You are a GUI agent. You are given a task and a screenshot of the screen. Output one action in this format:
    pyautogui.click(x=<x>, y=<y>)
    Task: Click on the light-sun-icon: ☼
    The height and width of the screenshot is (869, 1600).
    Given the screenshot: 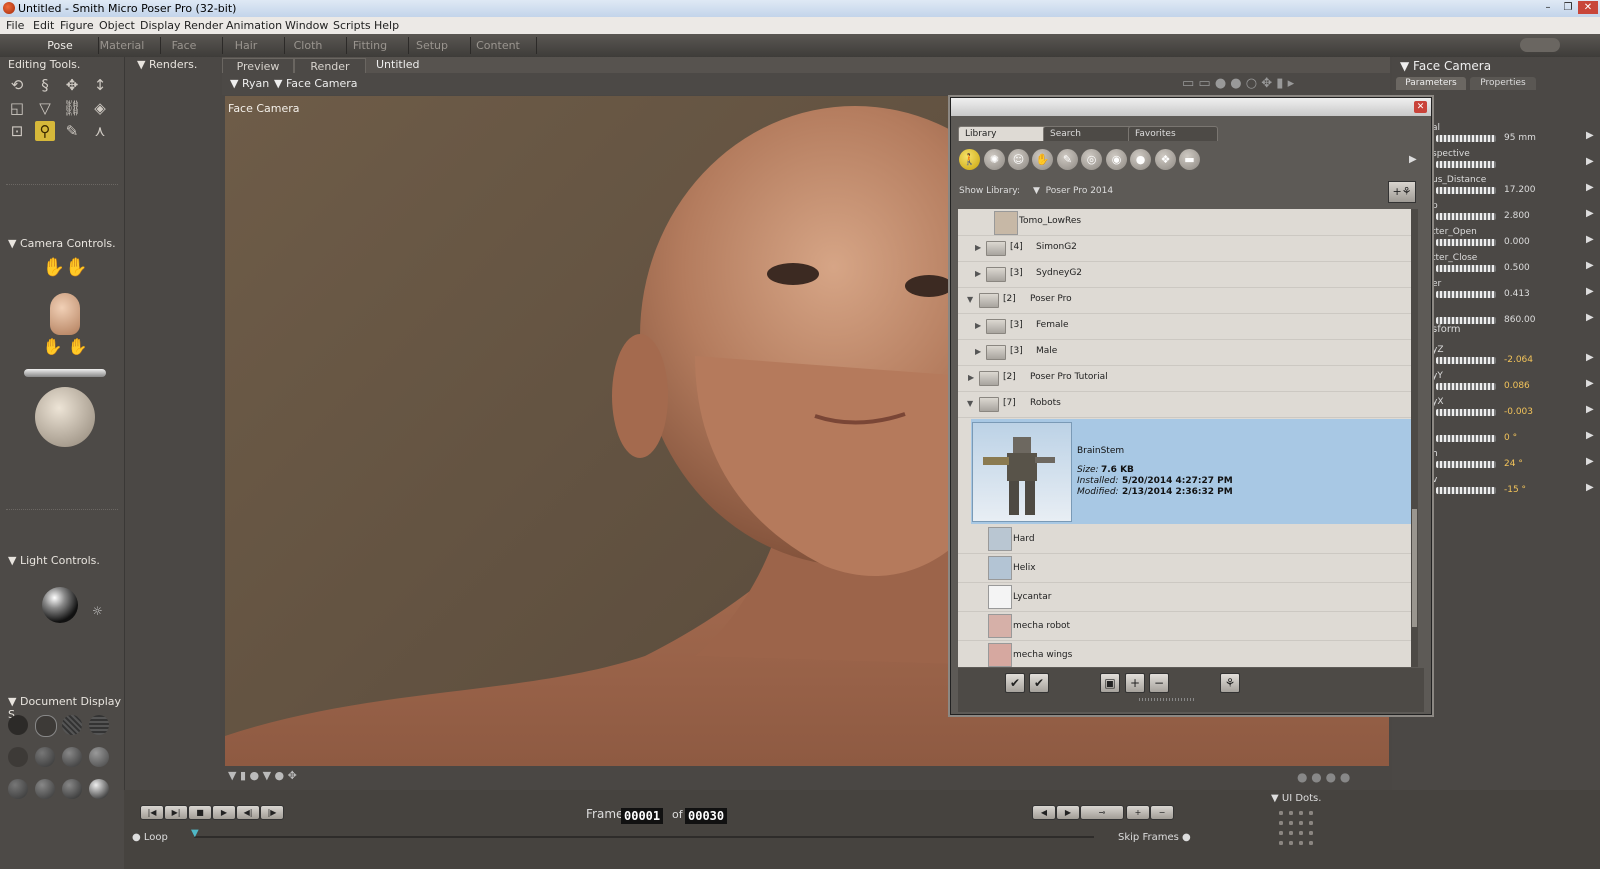 What is the action you would take?
    pyautogui.click(x=97, y=611)
    